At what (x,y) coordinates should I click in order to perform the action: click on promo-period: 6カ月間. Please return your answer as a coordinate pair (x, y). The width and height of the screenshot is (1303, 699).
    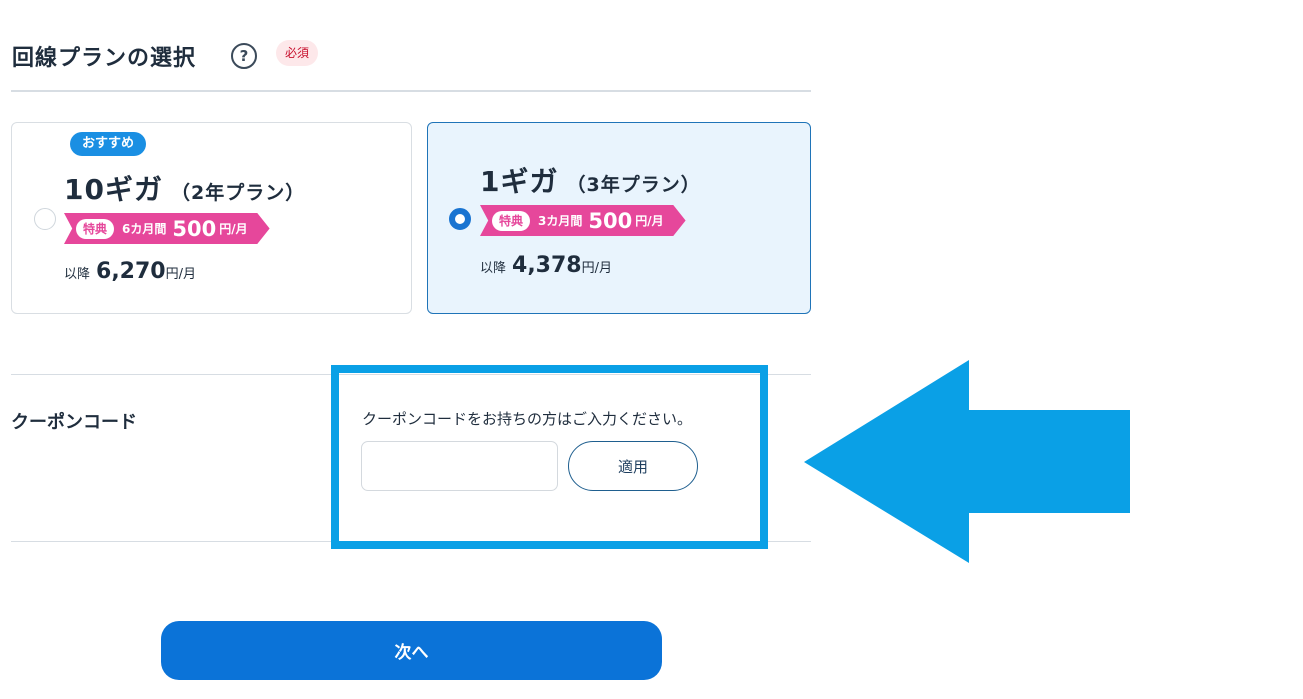
    Looking at the image, I should click on (144, 229).